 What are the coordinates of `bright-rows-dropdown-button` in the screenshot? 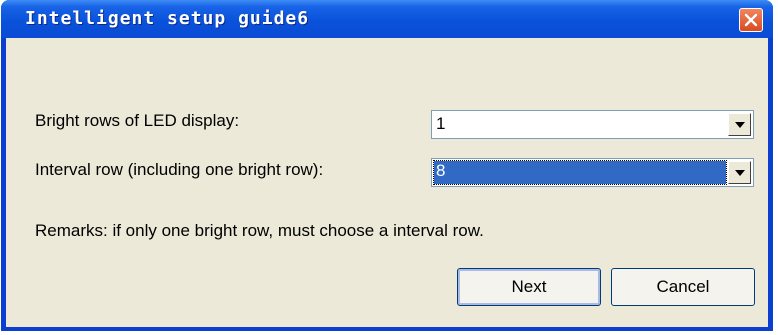 It's located at (739, 124).